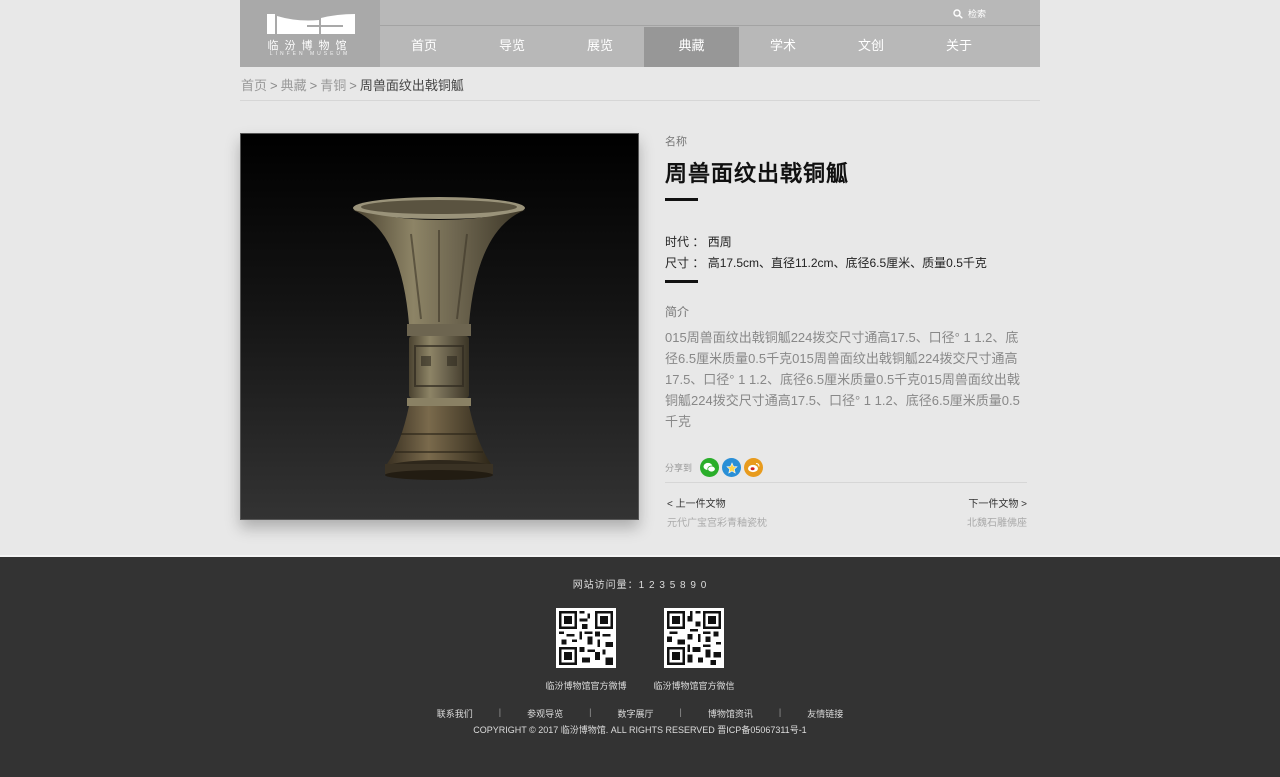 The width and height of the screenshot is (1280, 777). What do you see at coordinates (696, 504) in the screenshot?
I see `prev-label: < 上一件文物` at bounding box center [696, 504].